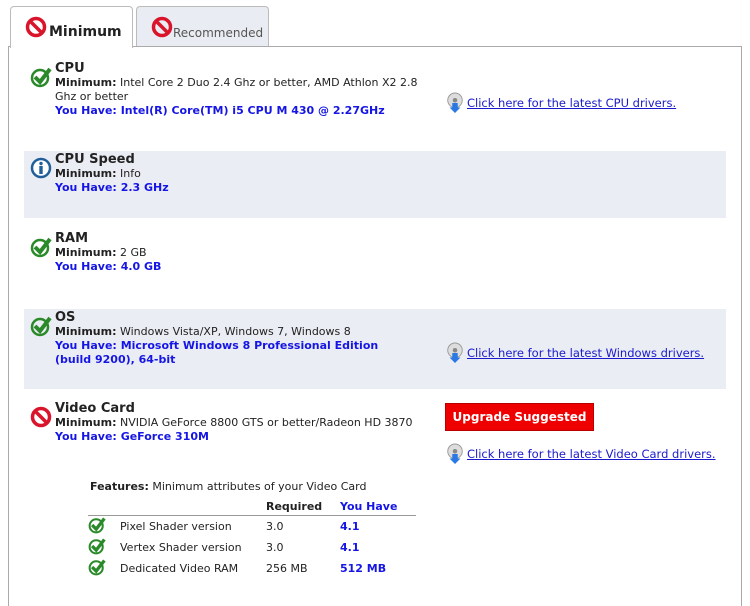 Image resolution: width=750 pixels, height=606 pixels. Describe the element at coordinates (95, 159) in the screenshot. I see `requirement-title: CPU Speed` at that location.